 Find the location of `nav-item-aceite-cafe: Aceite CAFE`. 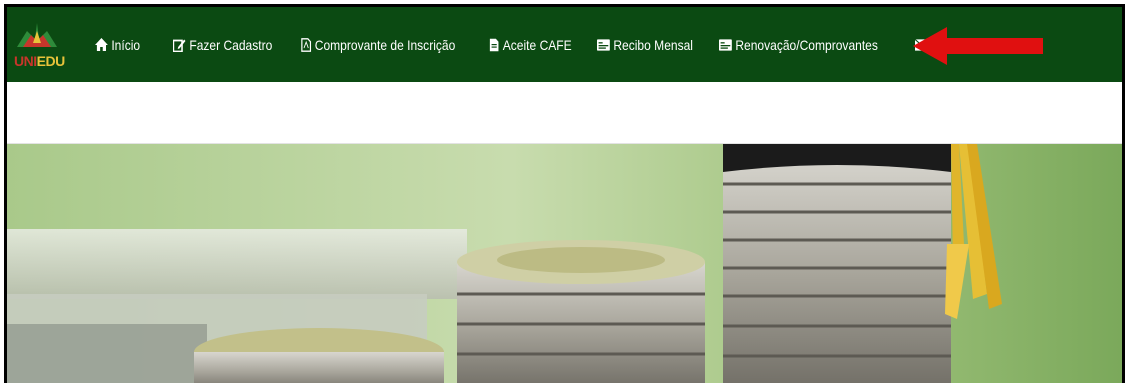

nav-item-aceite-cafe: Aceite CAFE is located at coordinates (530, 45).